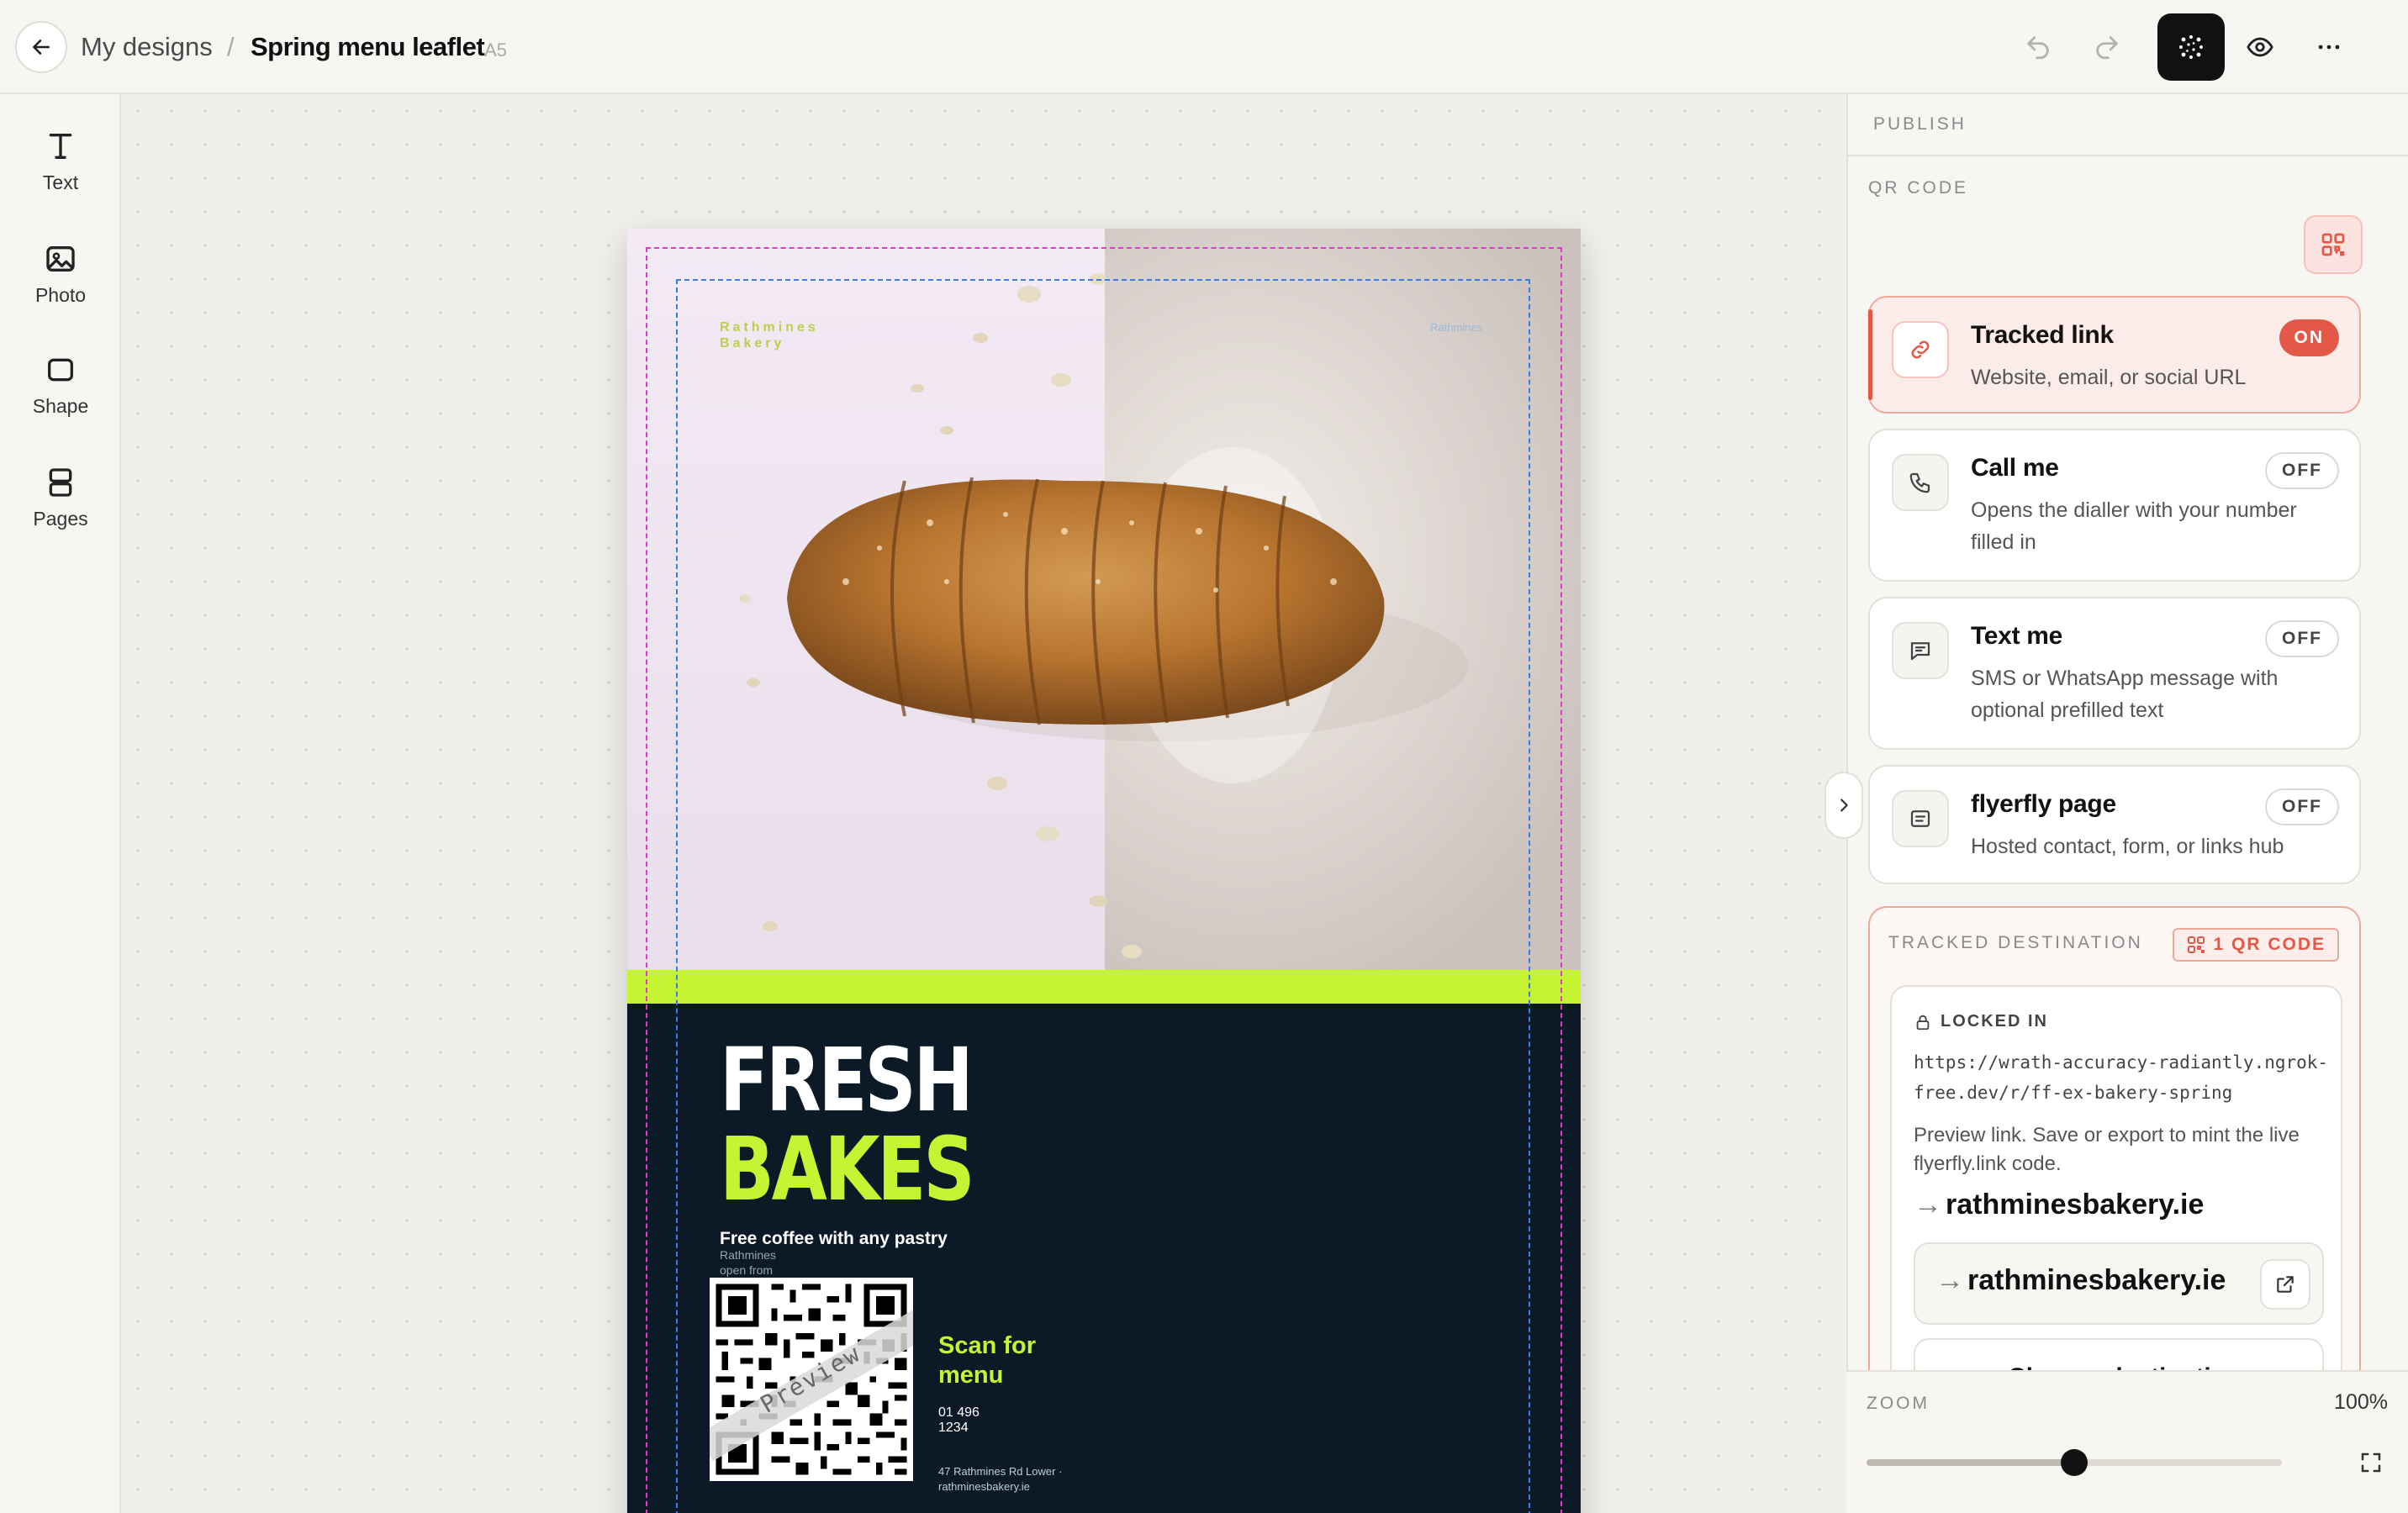  Describe the element at coordinates (2127, 1441) in the screenshot. I see `zoom-controls: ZOOM 100%` at that location.